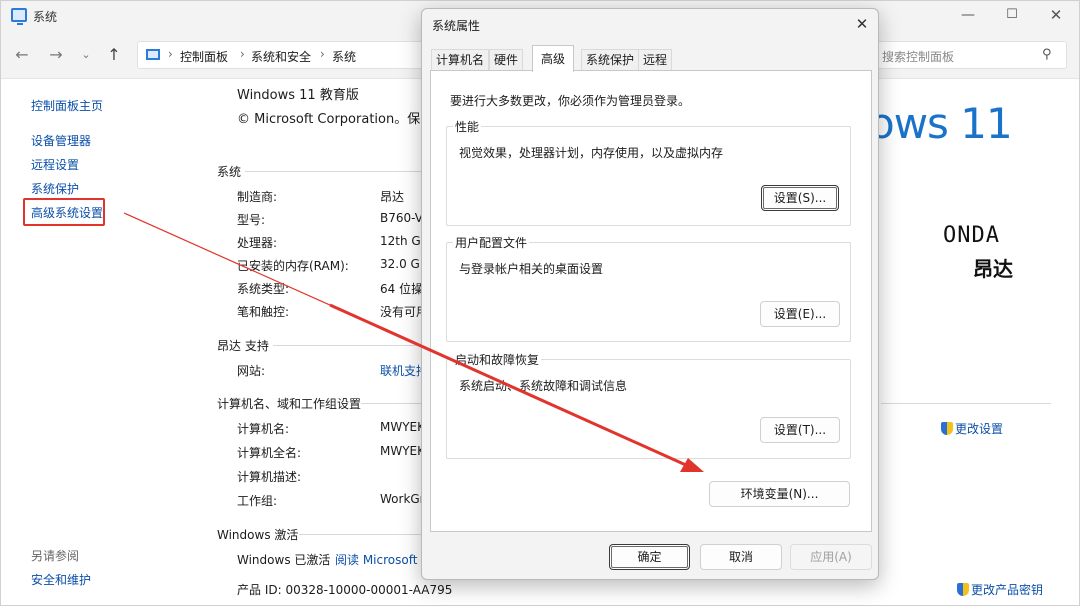 Image resolution: width=1080 pixels, height=606 pixels. Describe the element at coordinates (64, 212) in the screenshot. I see `highlight-box` at that location.